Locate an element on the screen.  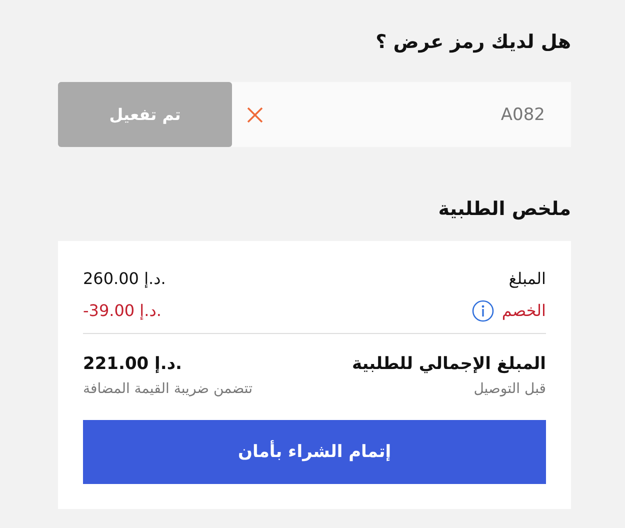
amount-label: المبلغ is located at coordinates (527, 279).